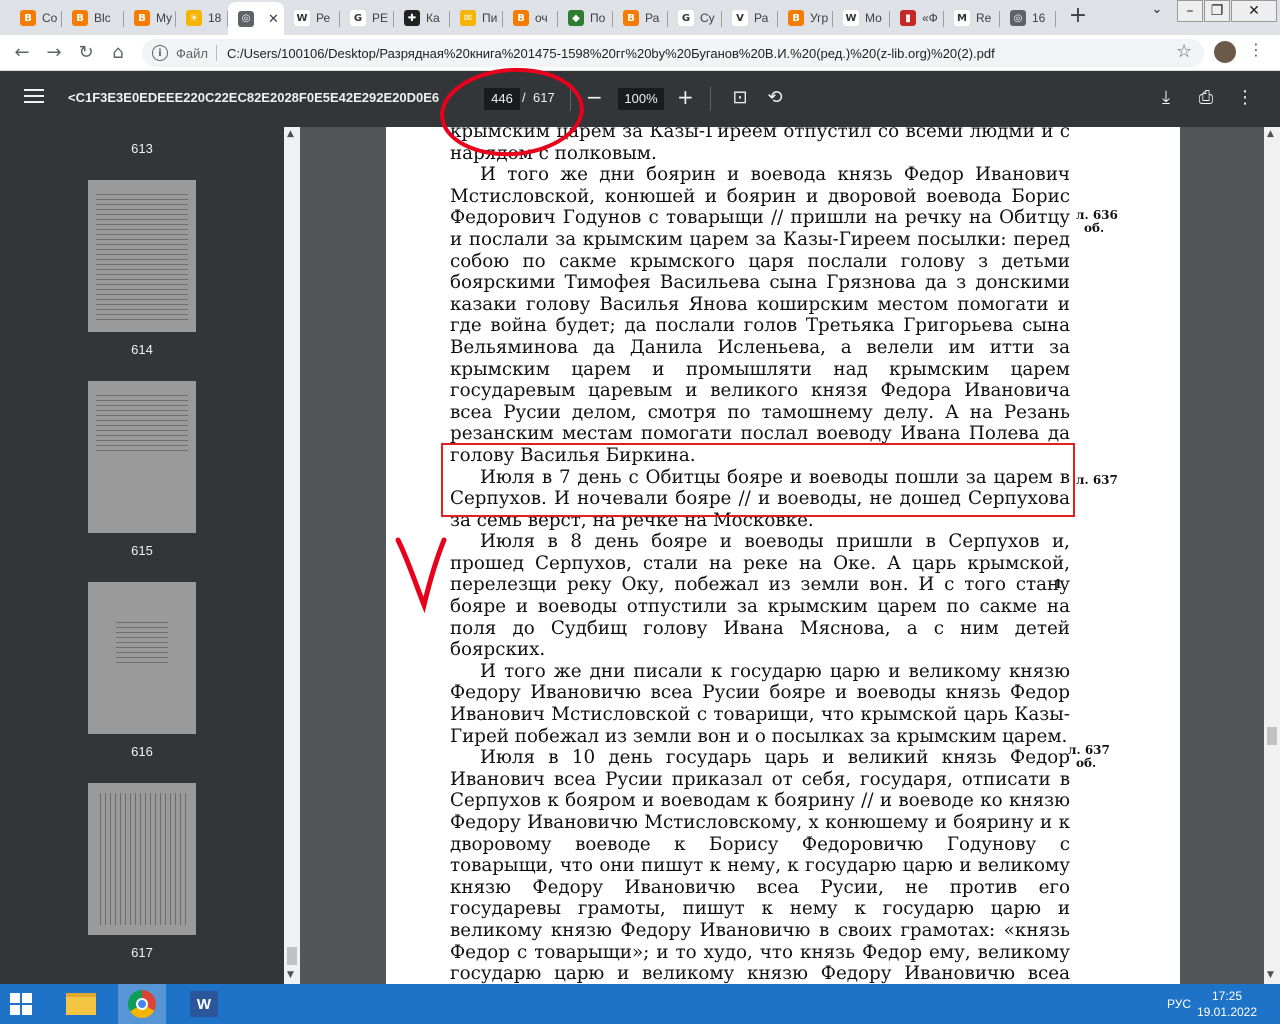 This screenshot has height=1024, width=1280. I want to click on info-icon: i, so click(160, 53).